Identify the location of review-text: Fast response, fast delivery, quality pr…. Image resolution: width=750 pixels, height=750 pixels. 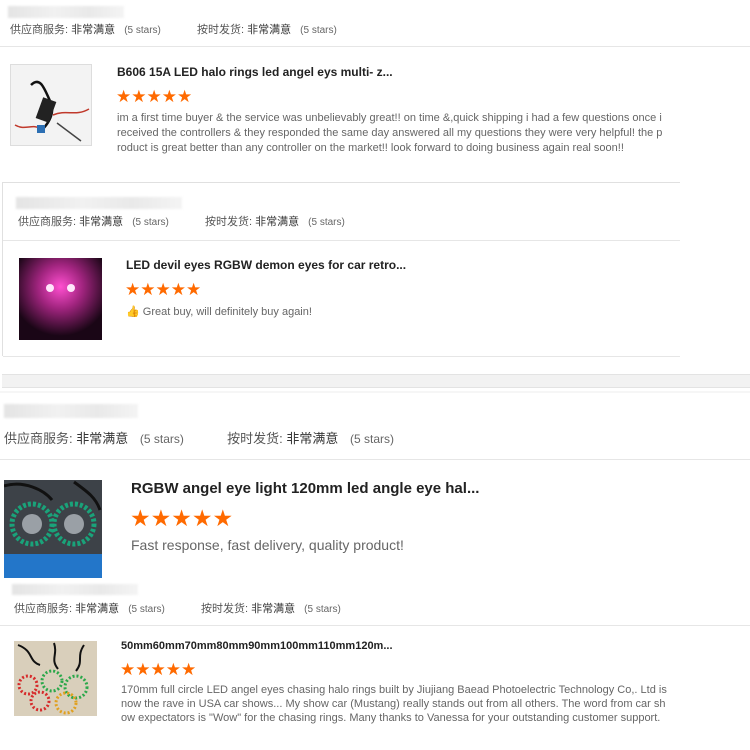
(267, 545).